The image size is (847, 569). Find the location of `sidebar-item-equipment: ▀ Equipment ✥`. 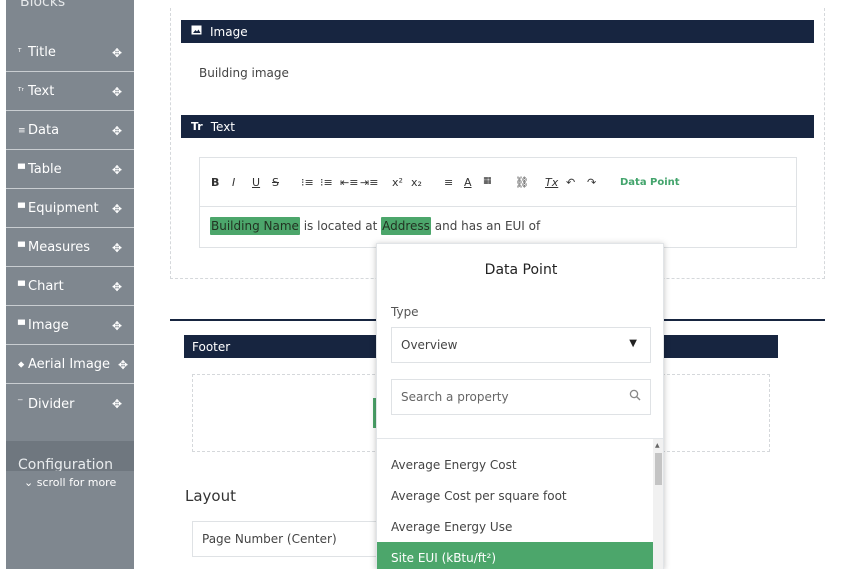

sidebar-item-equipment: ▀ Equipment ✥ is located at coordinates (70, 209).